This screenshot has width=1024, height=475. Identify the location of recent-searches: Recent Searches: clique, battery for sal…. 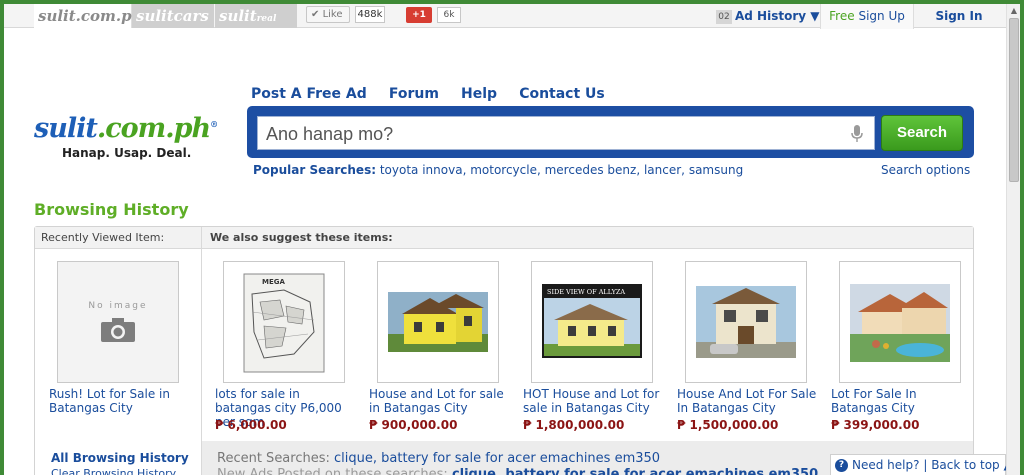
(438, 459).